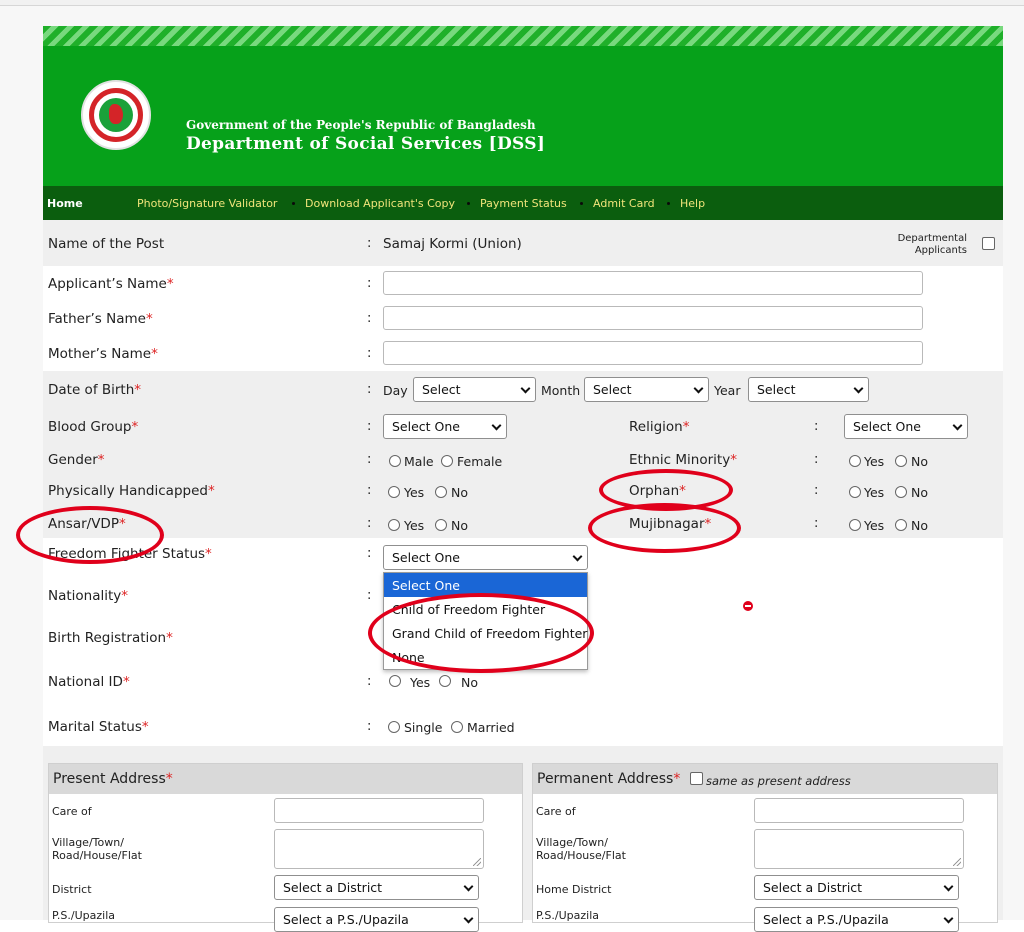 Image resolution: width=1024 pixels, height=932 pixels. I want to click on permanent-district-select: Select a District, so click(856, 887).